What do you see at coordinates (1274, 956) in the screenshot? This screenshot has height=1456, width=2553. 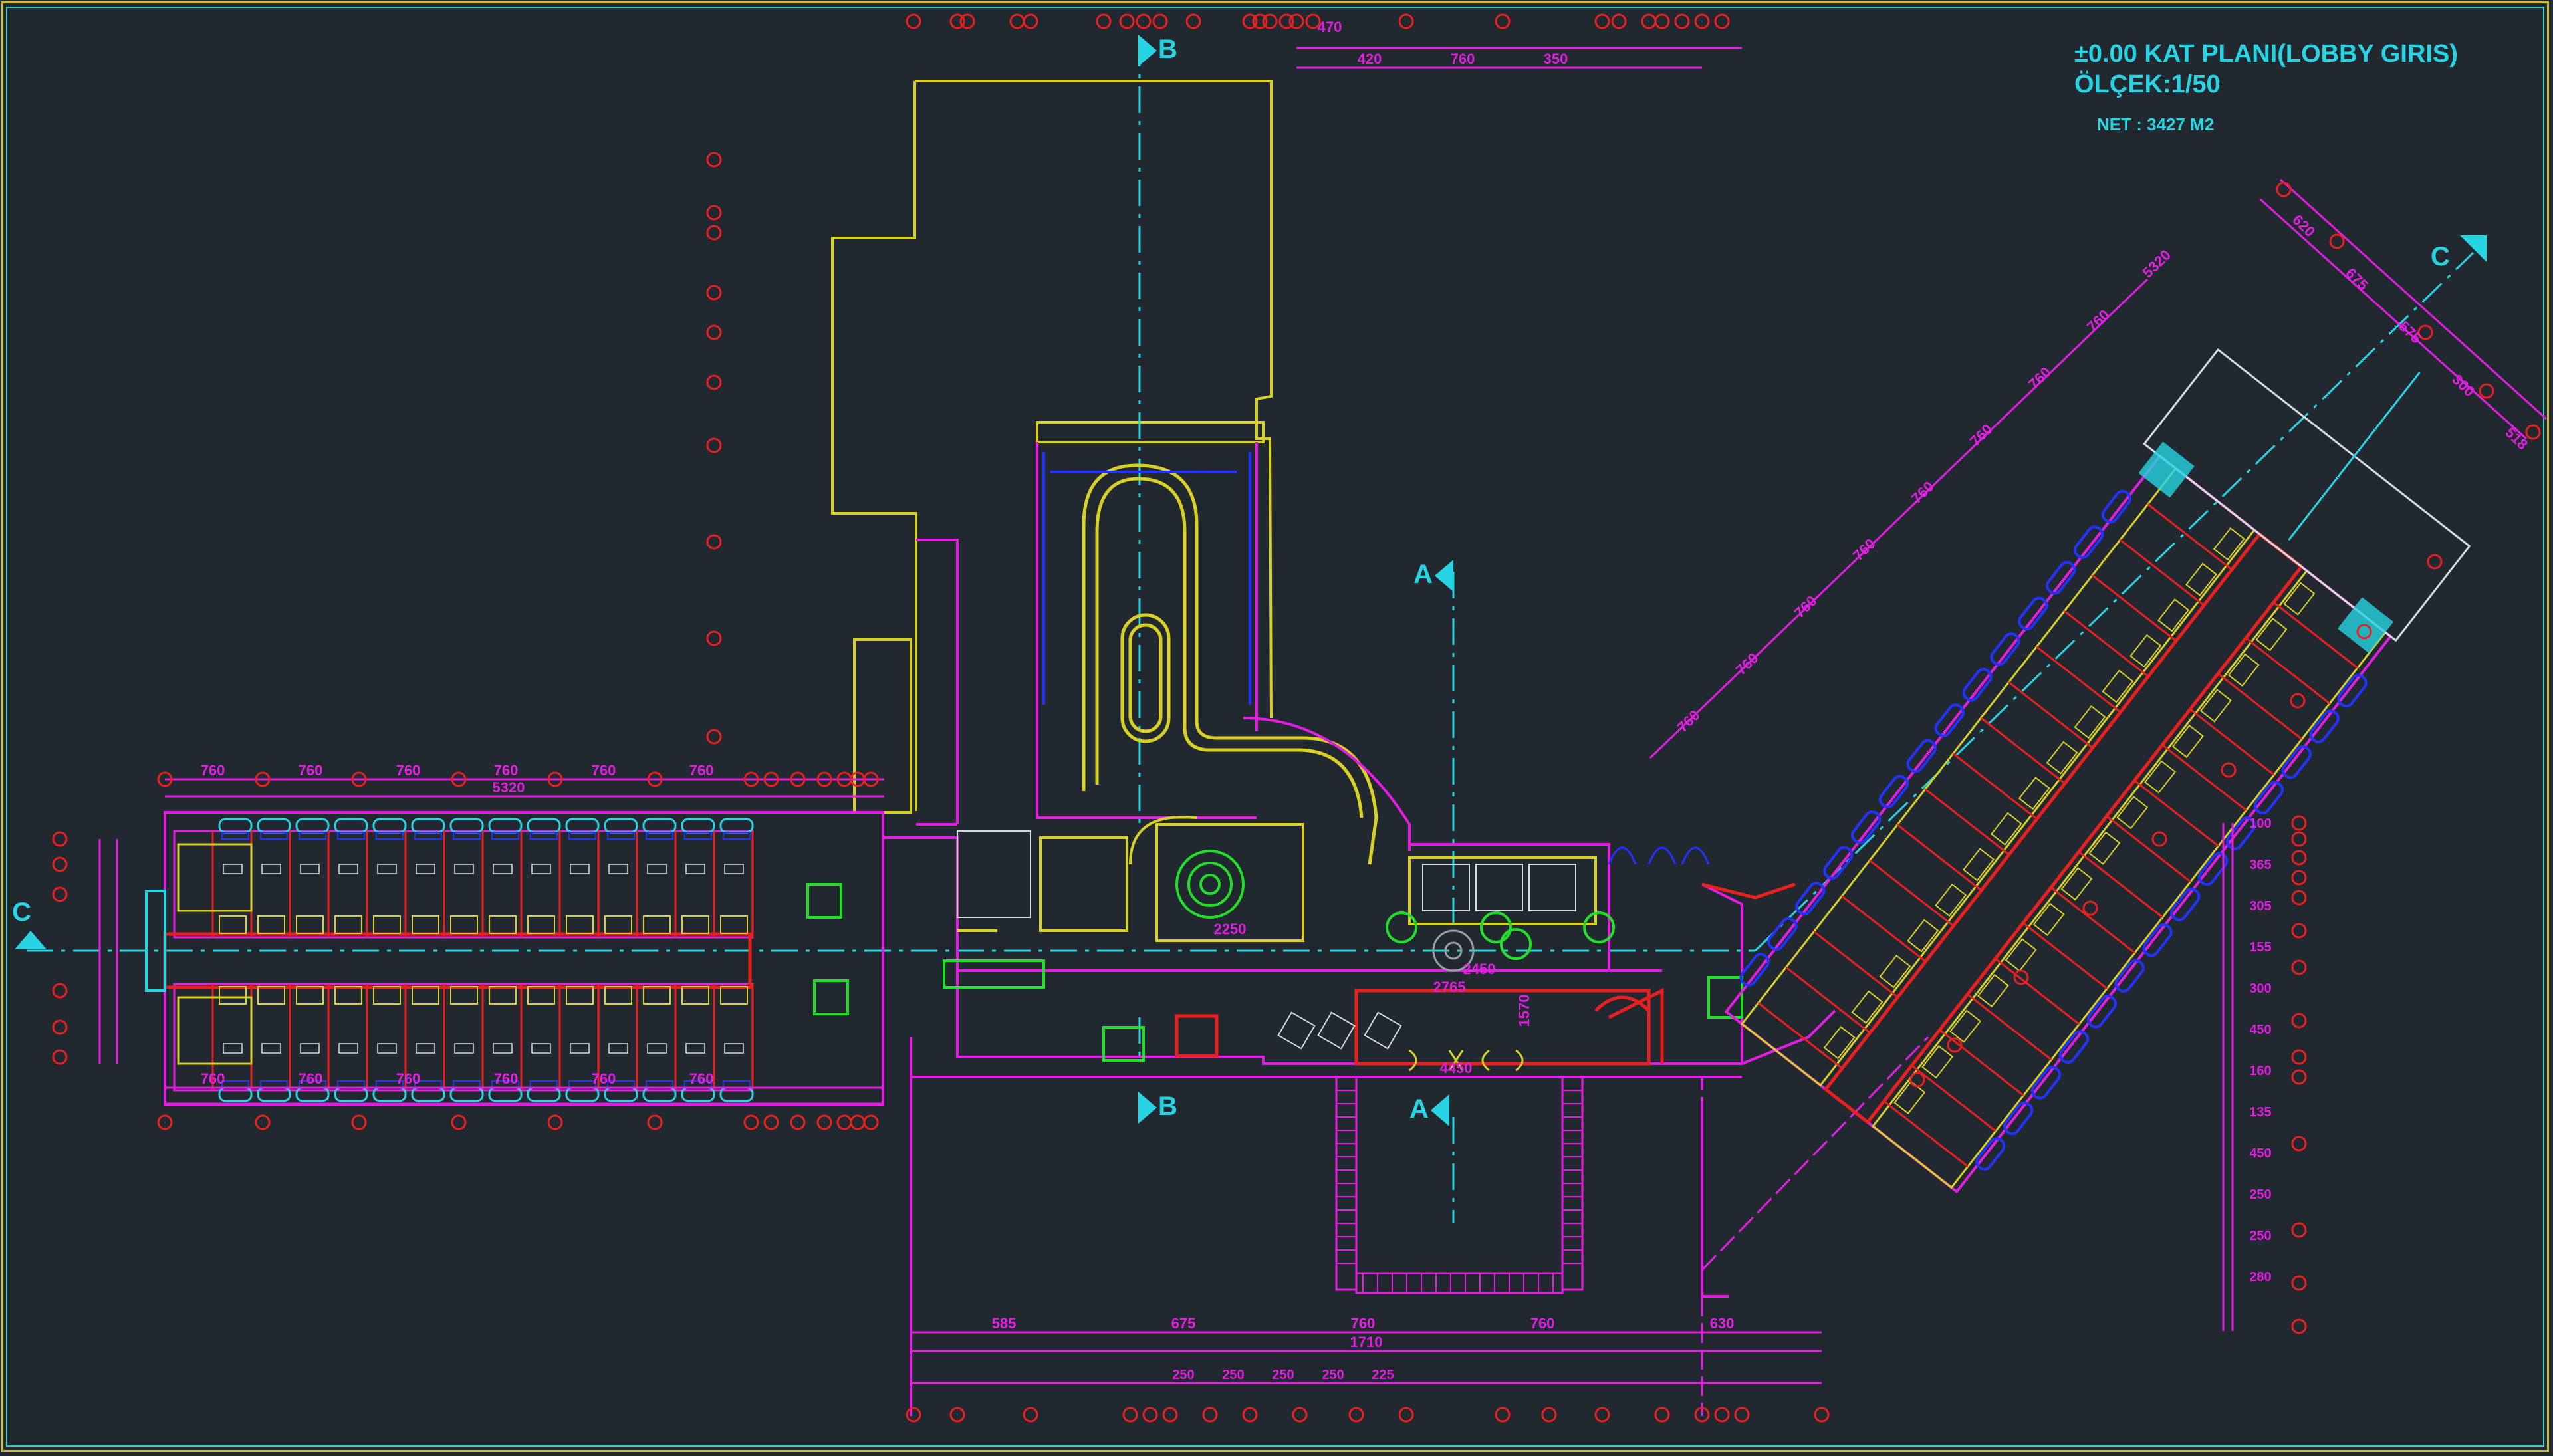 I see `lobby-green-plants` at bounding box center [1274, 956].